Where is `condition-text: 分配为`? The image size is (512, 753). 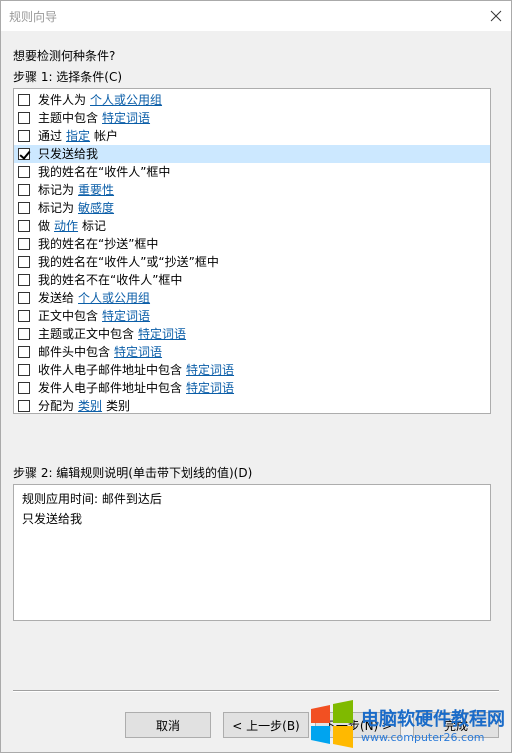
condition-text: 分配为 is located at coordinates (56, 406).